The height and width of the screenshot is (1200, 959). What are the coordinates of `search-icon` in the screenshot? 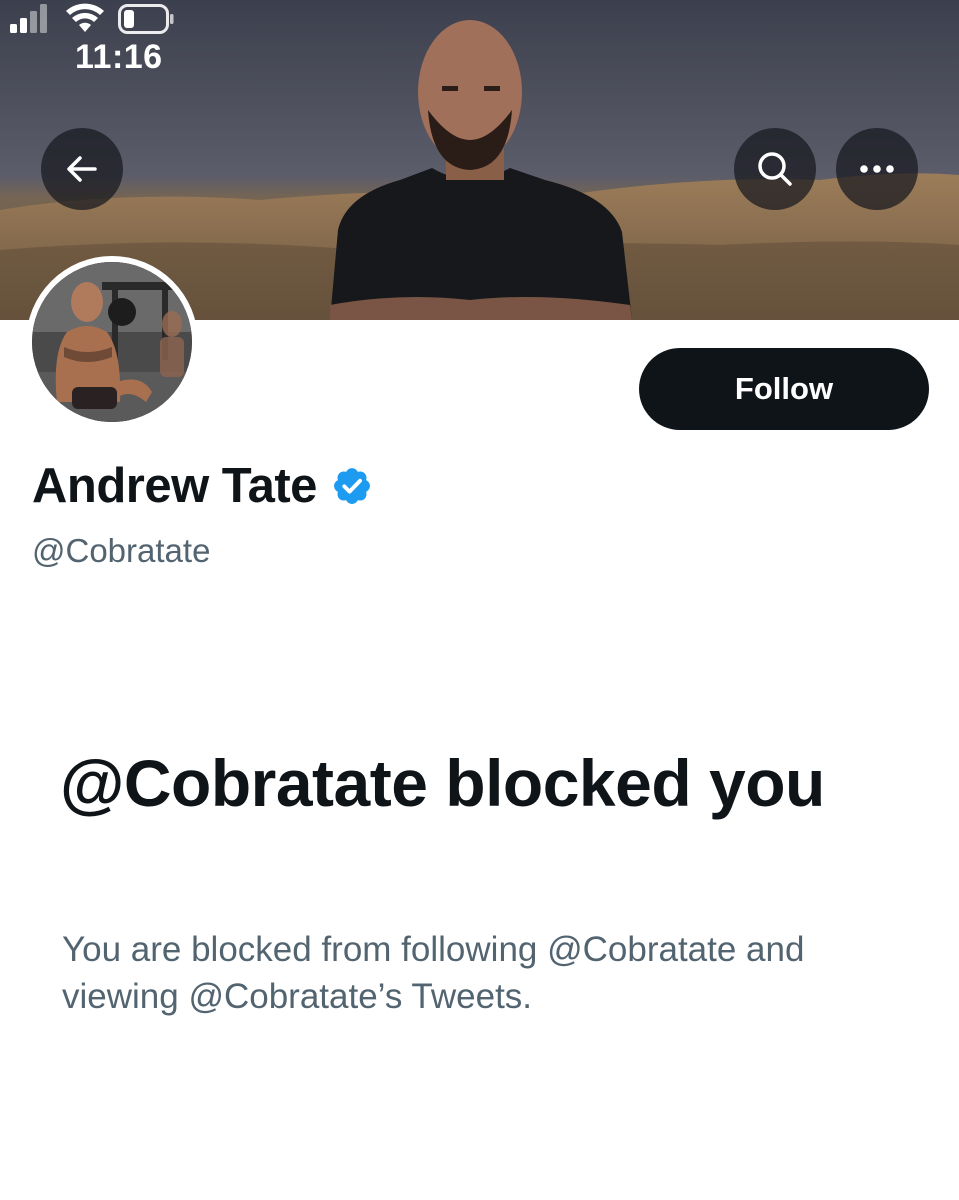 It's located at (775, 169).